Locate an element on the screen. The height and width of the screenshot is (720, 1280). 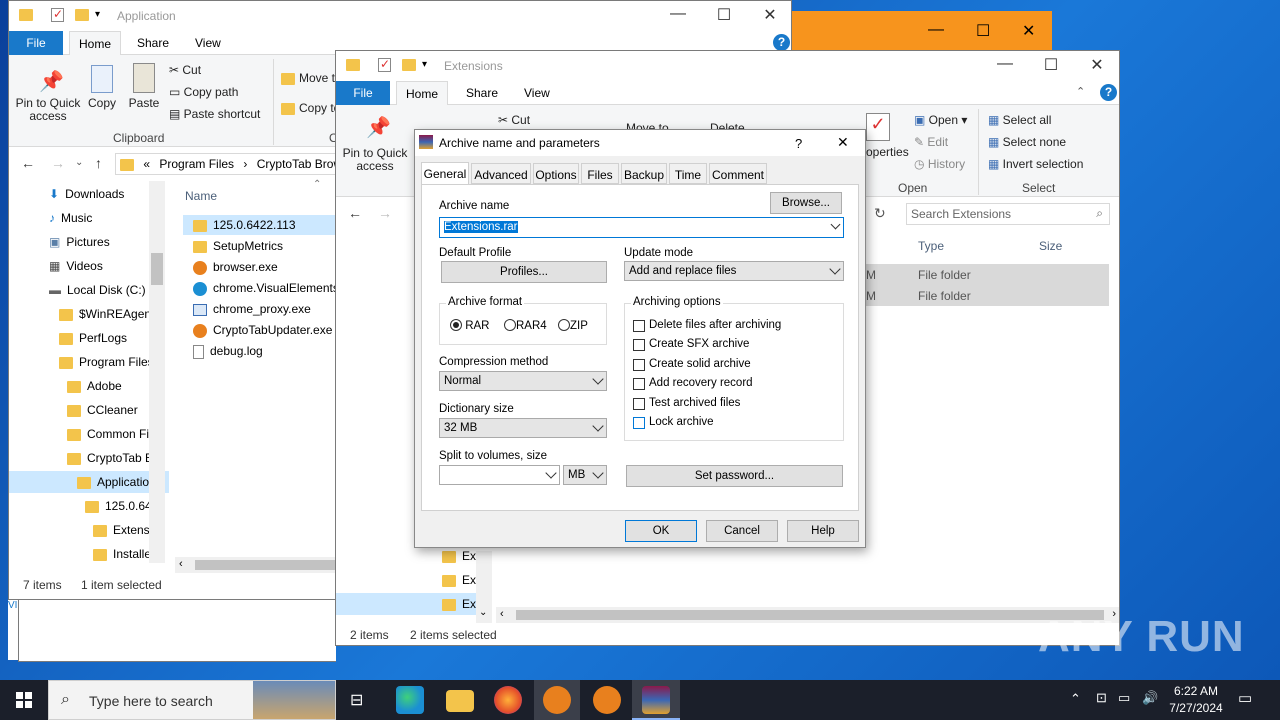
history-button: ◷ History is located at coordinates (939, 164).